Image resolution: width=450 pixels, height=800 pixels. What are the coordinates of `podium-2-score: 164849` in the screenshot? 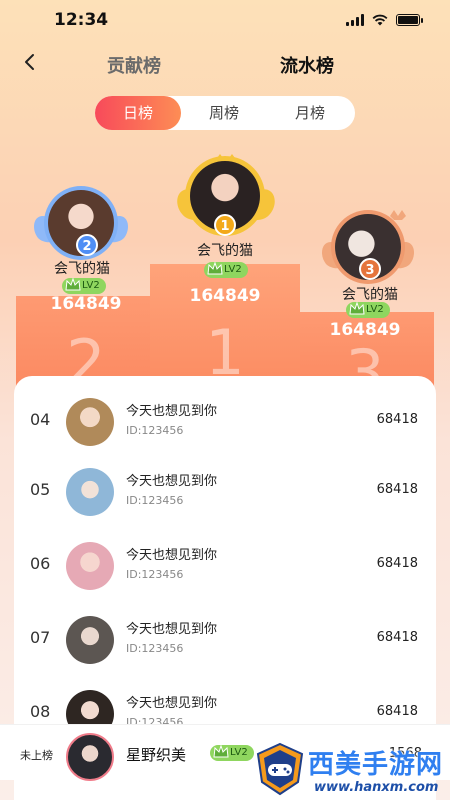 It's located at (86, 304).